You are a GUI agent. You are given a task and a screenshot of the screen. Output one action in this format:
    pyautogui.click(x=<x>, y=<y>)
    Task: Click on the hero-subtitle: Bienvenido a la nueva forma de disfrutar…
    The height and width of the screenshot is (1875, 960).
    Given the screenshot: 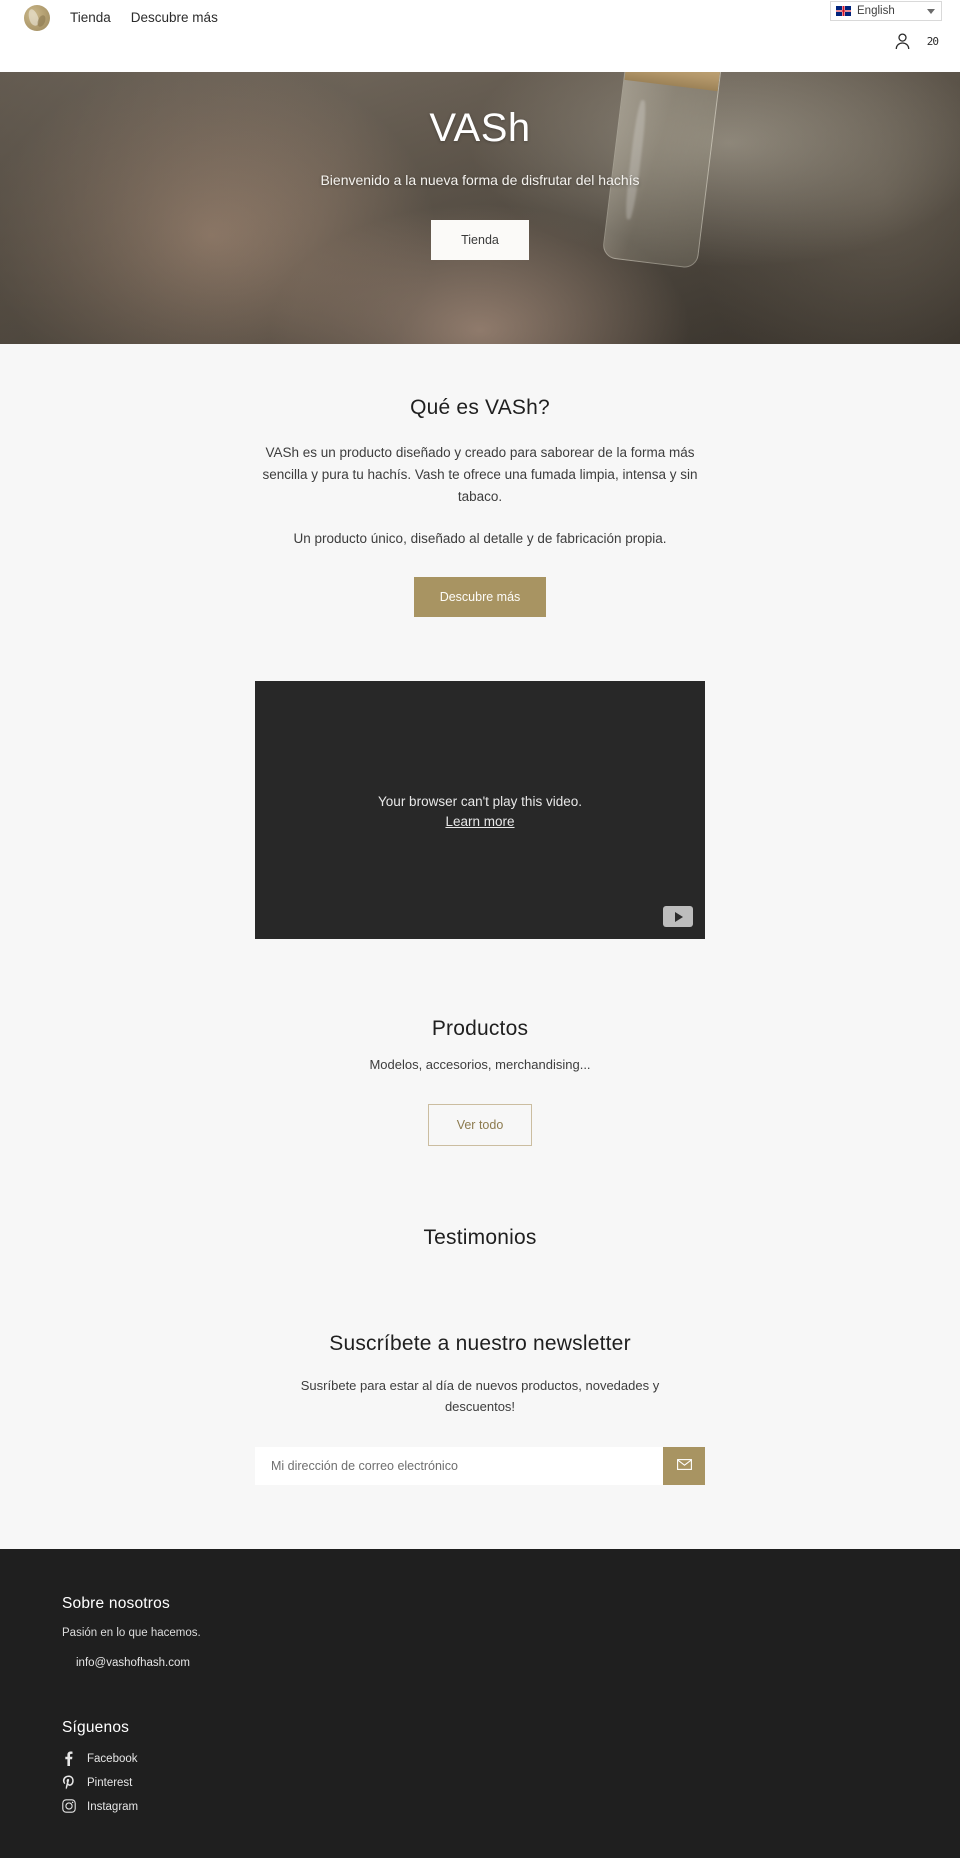 What is the action you would take?
    pyautogui.click(x=480, y=180)
    